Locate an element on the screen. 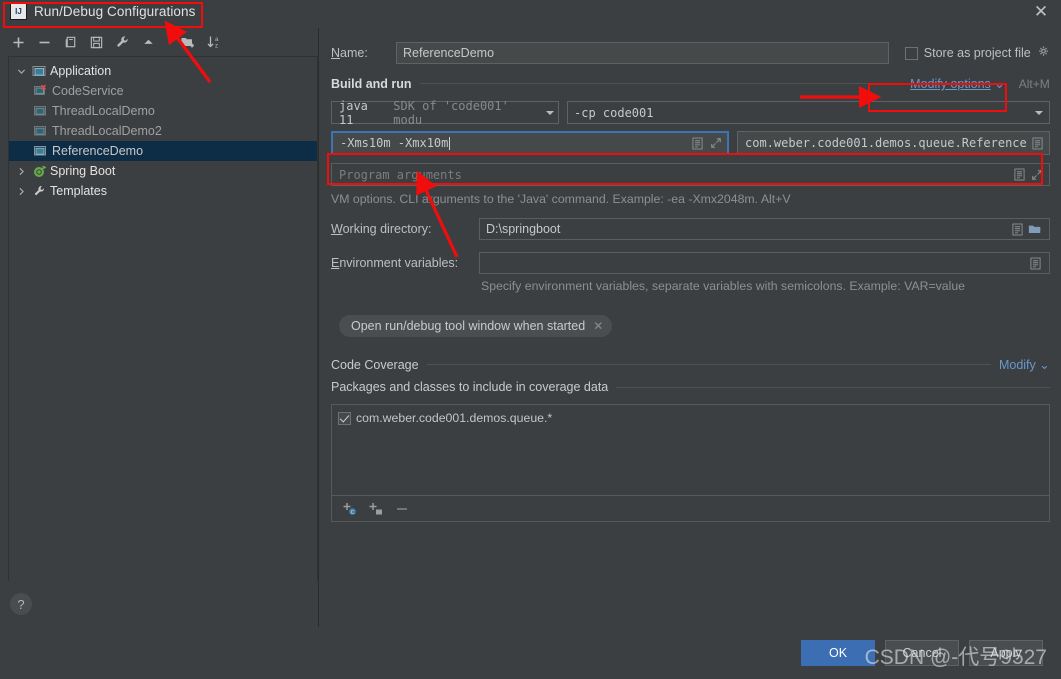 Image resolution: width=1061 pixels, height=679 pixels. modify-options-link: Modify options ⌄ is located at coordinates (957, 83).